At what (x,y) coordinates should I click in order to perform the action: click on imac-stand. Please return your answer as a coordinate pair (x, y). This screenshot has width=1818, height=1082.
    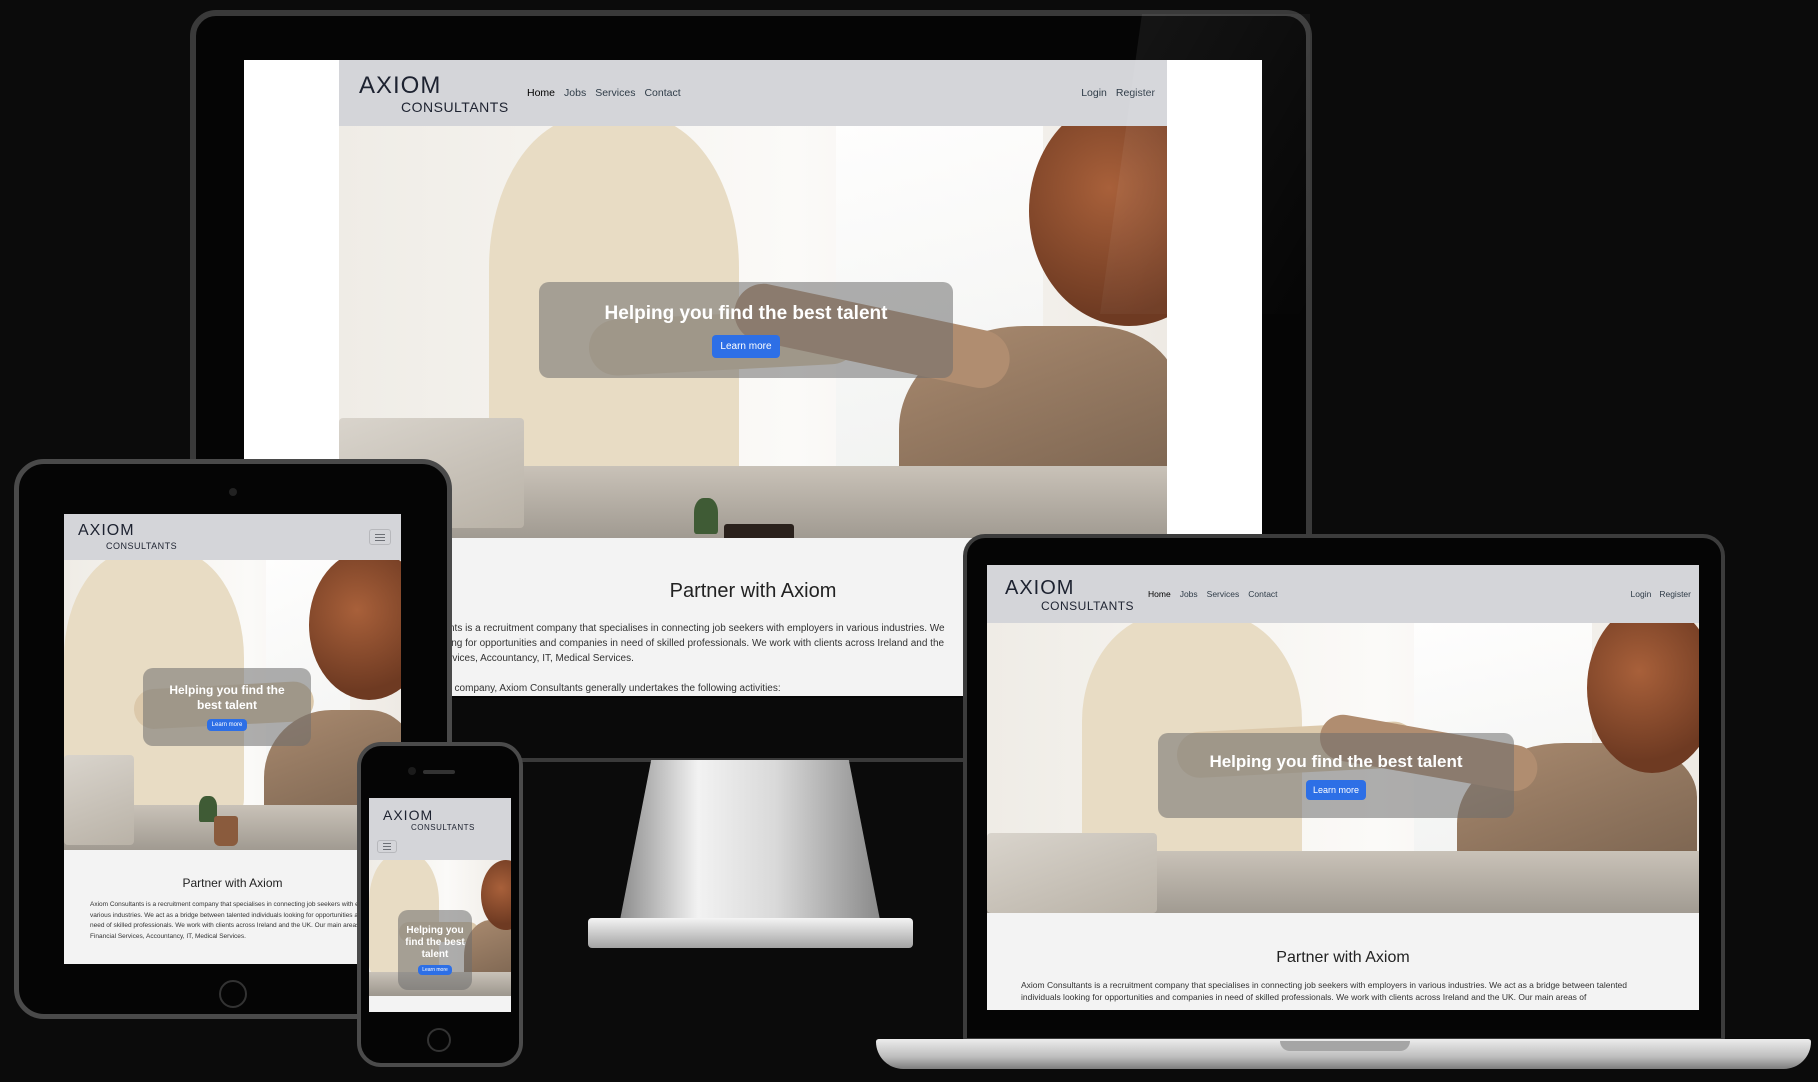
    Looking at the image, I should click on (750, 840).